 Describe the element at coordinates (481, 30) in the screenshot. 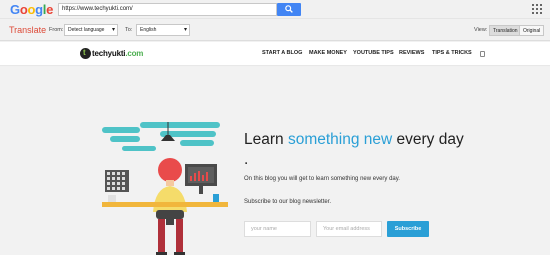

I see `view-label: View:` at that location.